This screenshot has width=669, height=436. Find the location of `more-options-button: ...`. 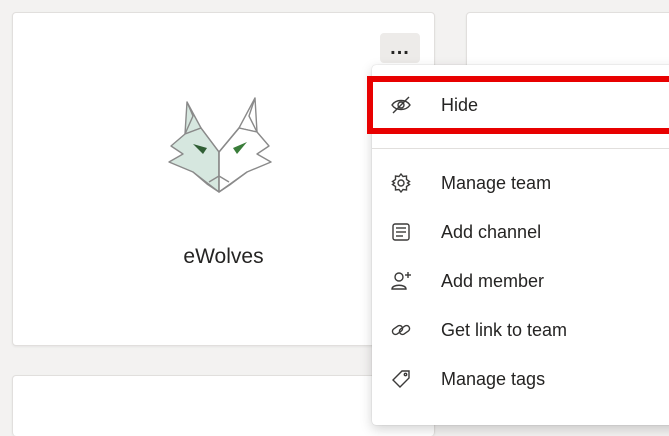

more-options-button: ... is located at coordinates (400, 48).